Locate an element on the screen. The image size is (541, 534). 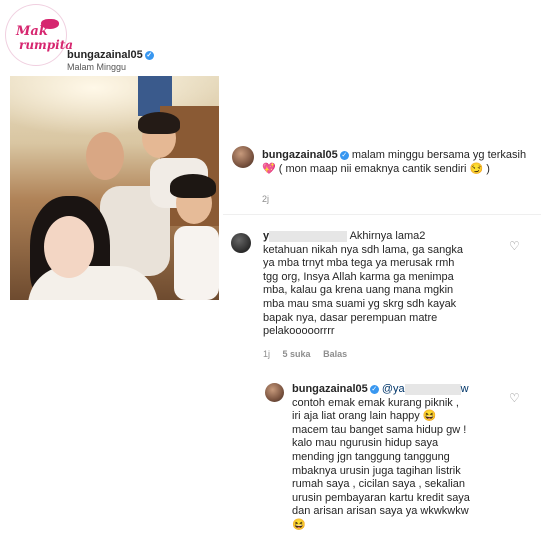
comment-line-5: mba, kalau ga krena uang mana mgkin is located at coordinates (358, 290).